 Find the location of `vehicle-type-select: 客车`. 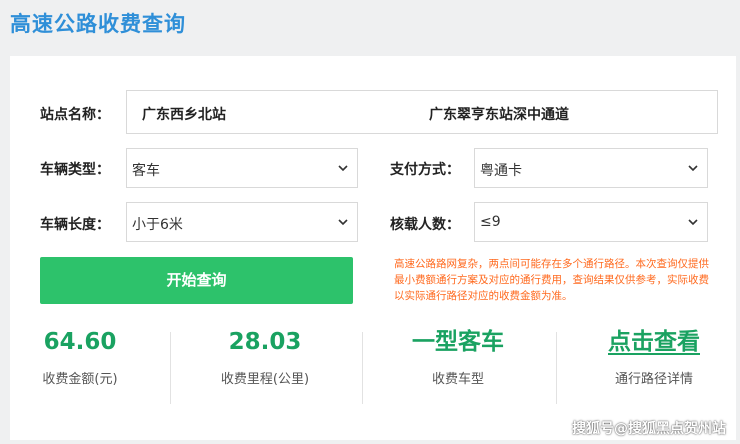

vehicle-type-select: 客车 is located at coordinates (242, 168).